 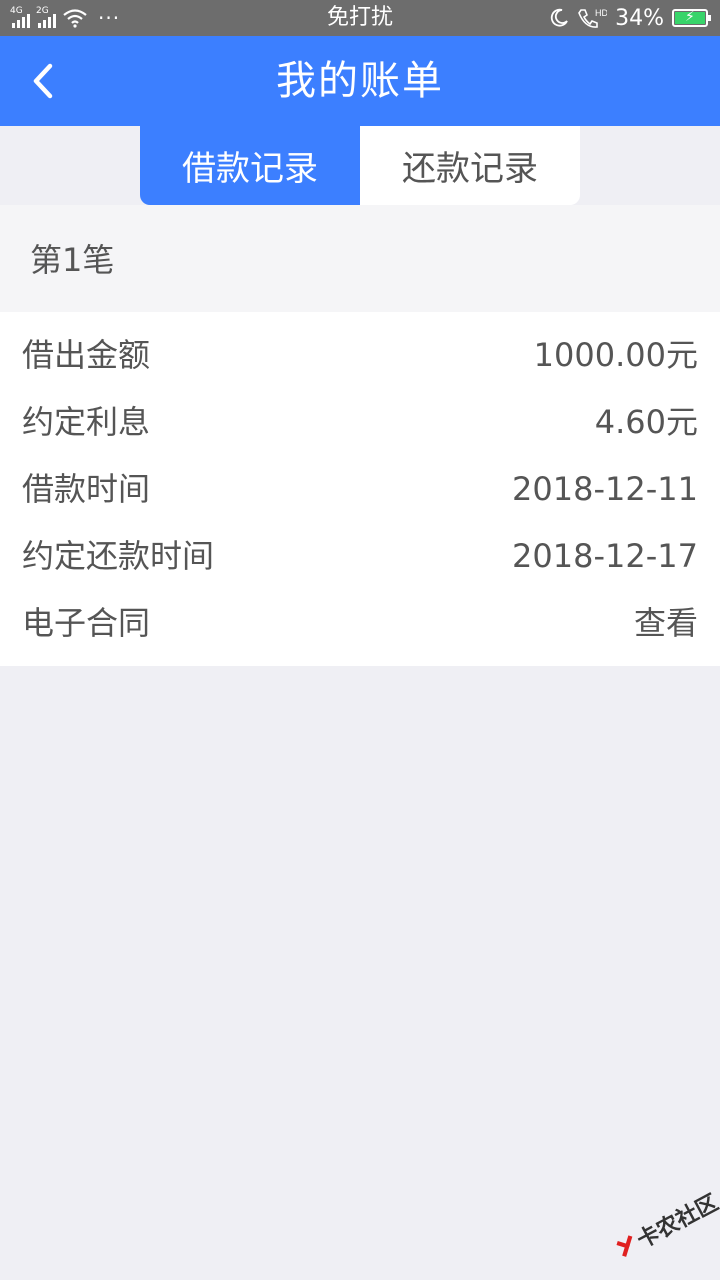 What do you see at coordinates (86, 489) in the screenshot?
I see `detail-label: 借款时间` at bounding box center [86, 489].